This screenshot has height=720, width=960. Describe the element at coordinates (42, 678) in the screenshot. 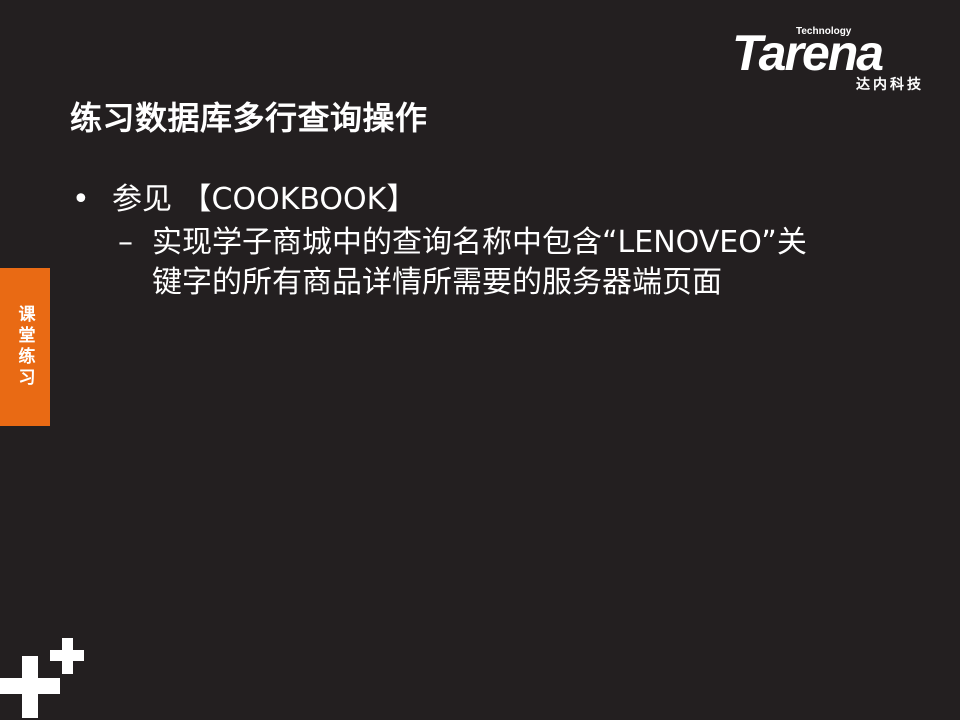

I see `plus-decoration-icon` at that location.